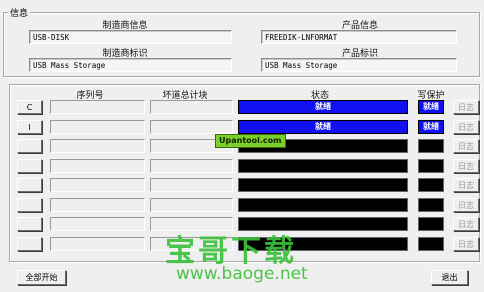 The width and height of the screenshot is (484, 292). I want to click on url-watermark: www.baoge.net, so click(242, 274).